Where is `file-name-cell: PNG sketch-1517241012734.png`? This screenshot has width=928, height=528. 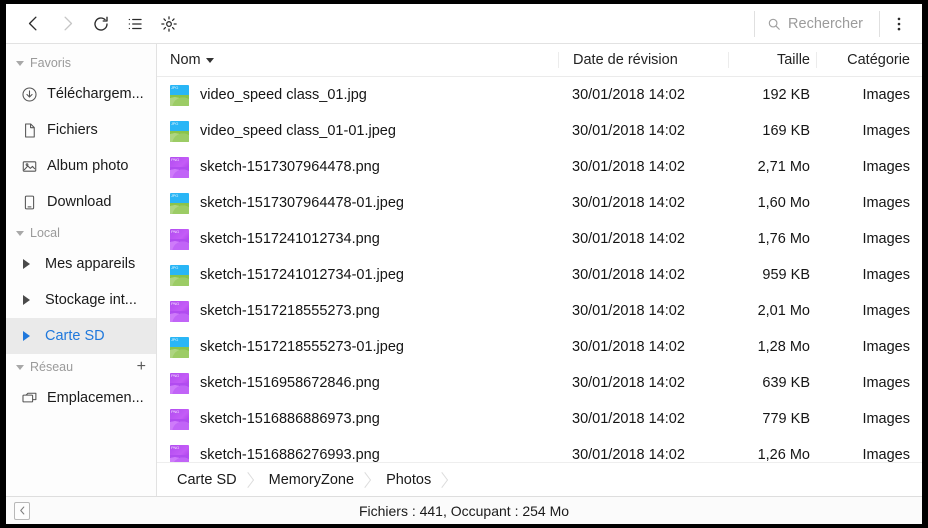
file-name-cell: PNG sketch-1517241012734.png is located at coordinates (364, 239).